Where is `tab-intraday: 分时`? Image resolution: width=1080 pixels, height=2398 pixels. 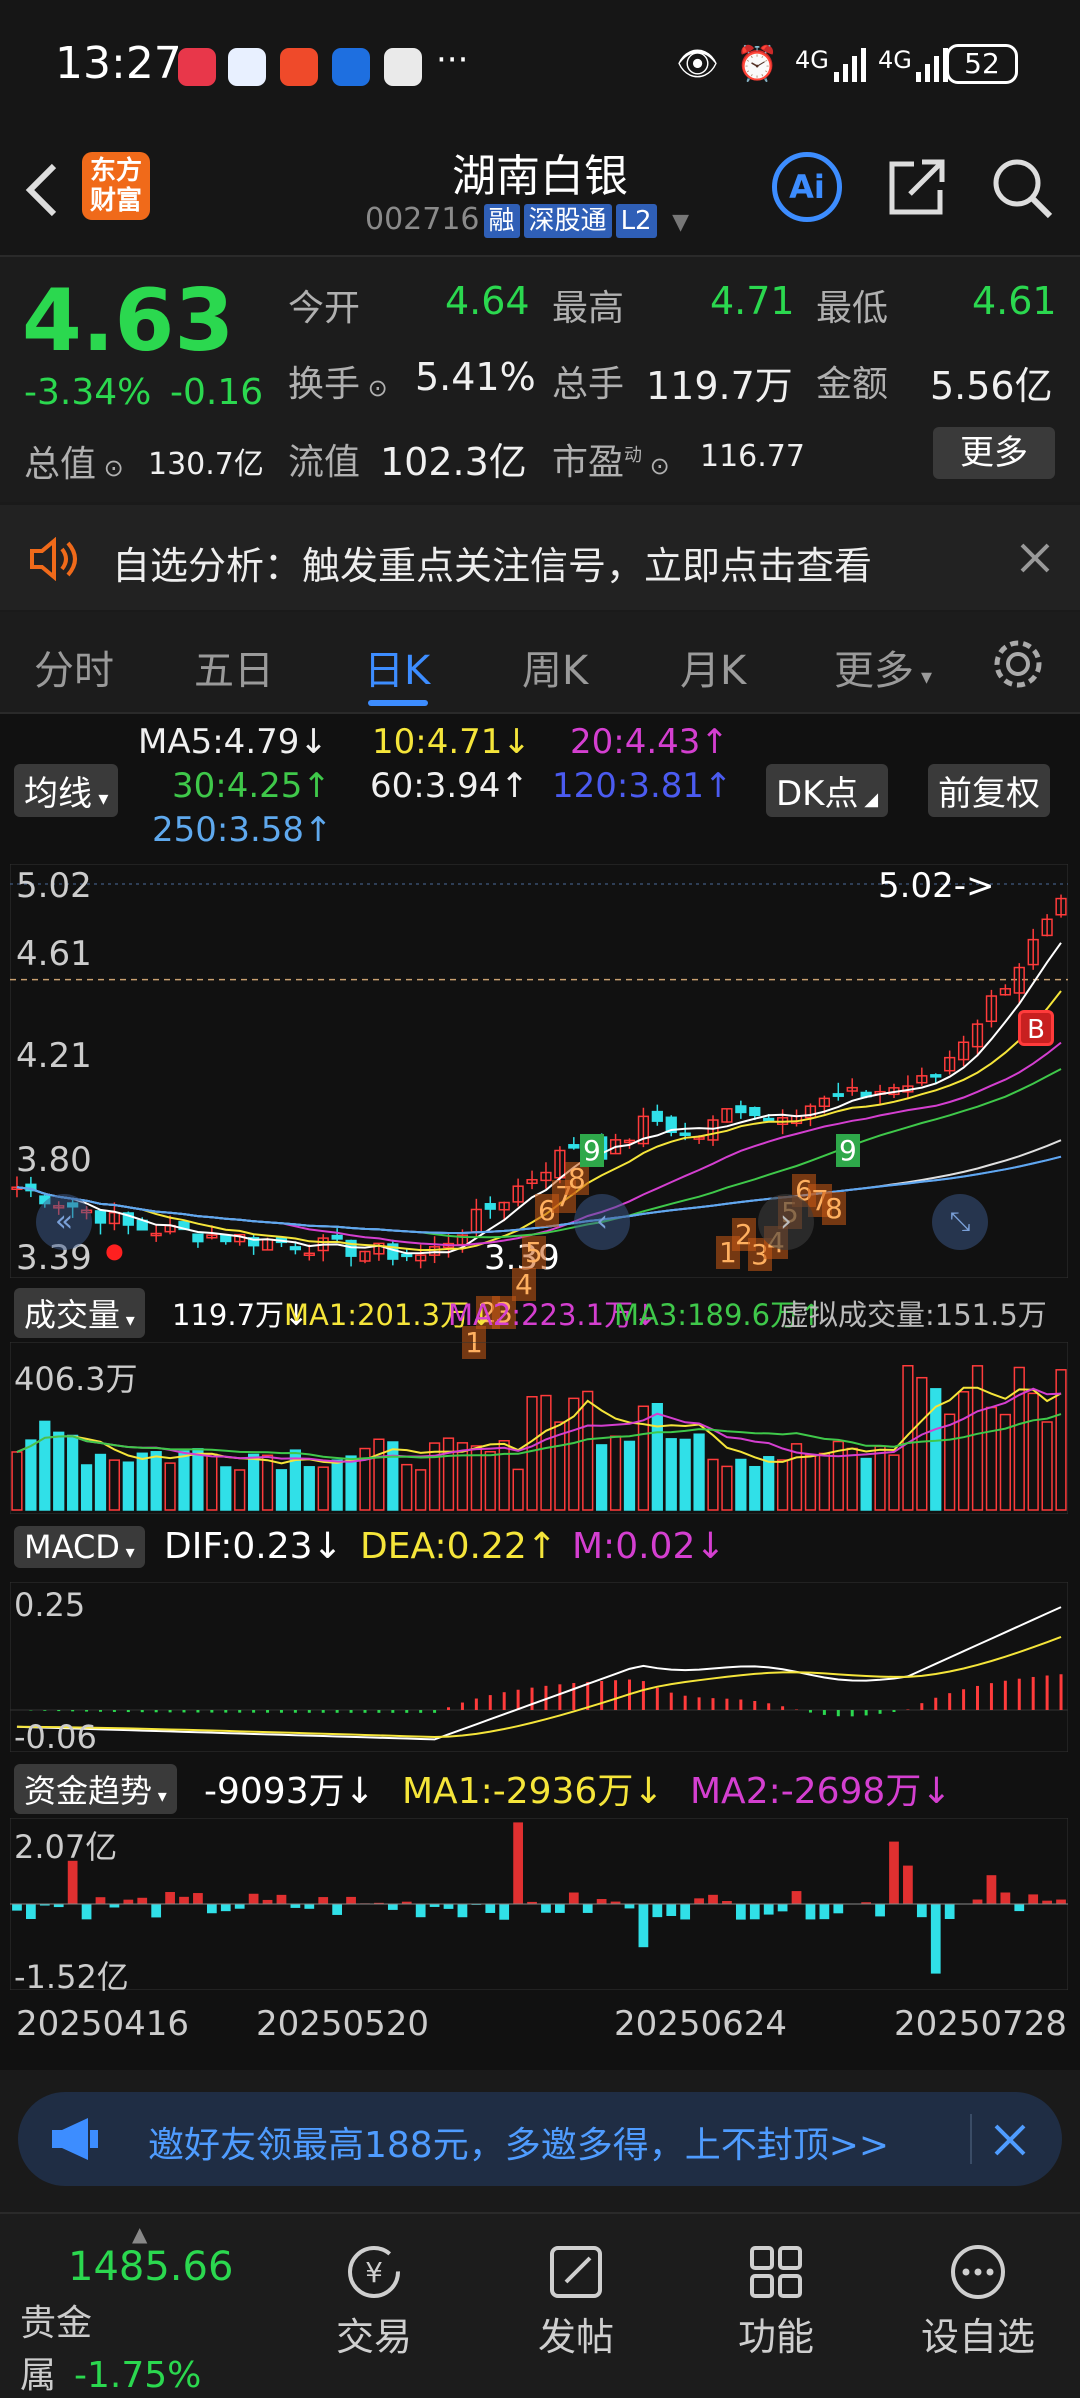 tab-intraday: 分时 is located at coordinates (74, 667).